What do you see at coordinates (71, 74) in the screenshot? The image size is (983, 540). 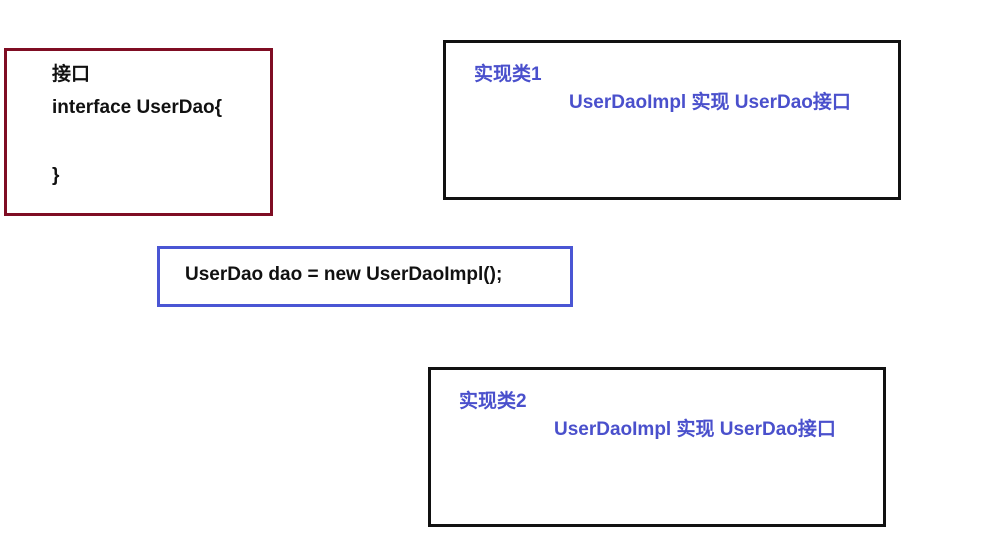 I see `interface-heading: 接口` at bounding box center [71, 74].